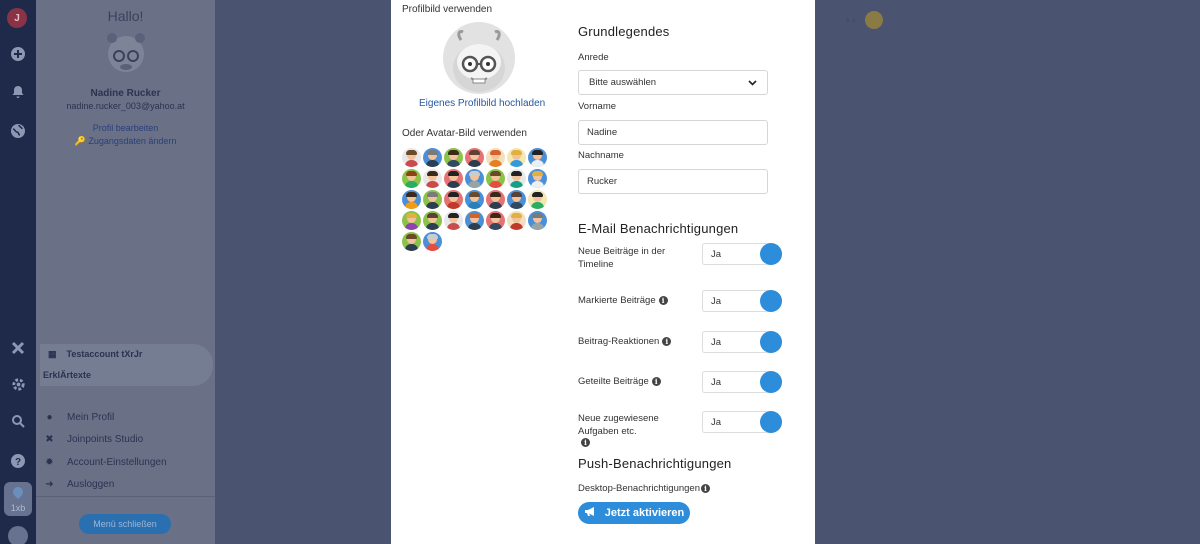 This screenshot has width=1200, height=544. Describe the element at coordinates (18, 384) in the screenshot. I see `gear-icon` at that location.